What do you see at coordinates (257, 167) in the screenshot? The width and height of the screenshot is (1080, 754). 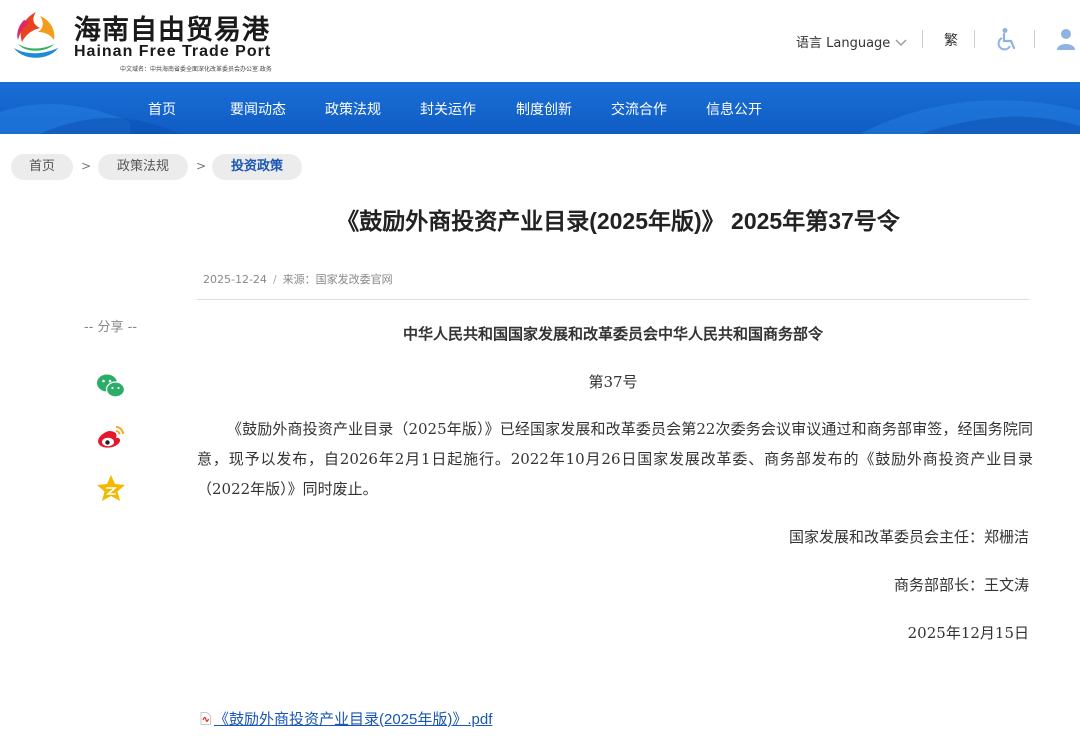 I see `breadcrumb-investment-policy: 投资政策` at bounding box center [257, 167].